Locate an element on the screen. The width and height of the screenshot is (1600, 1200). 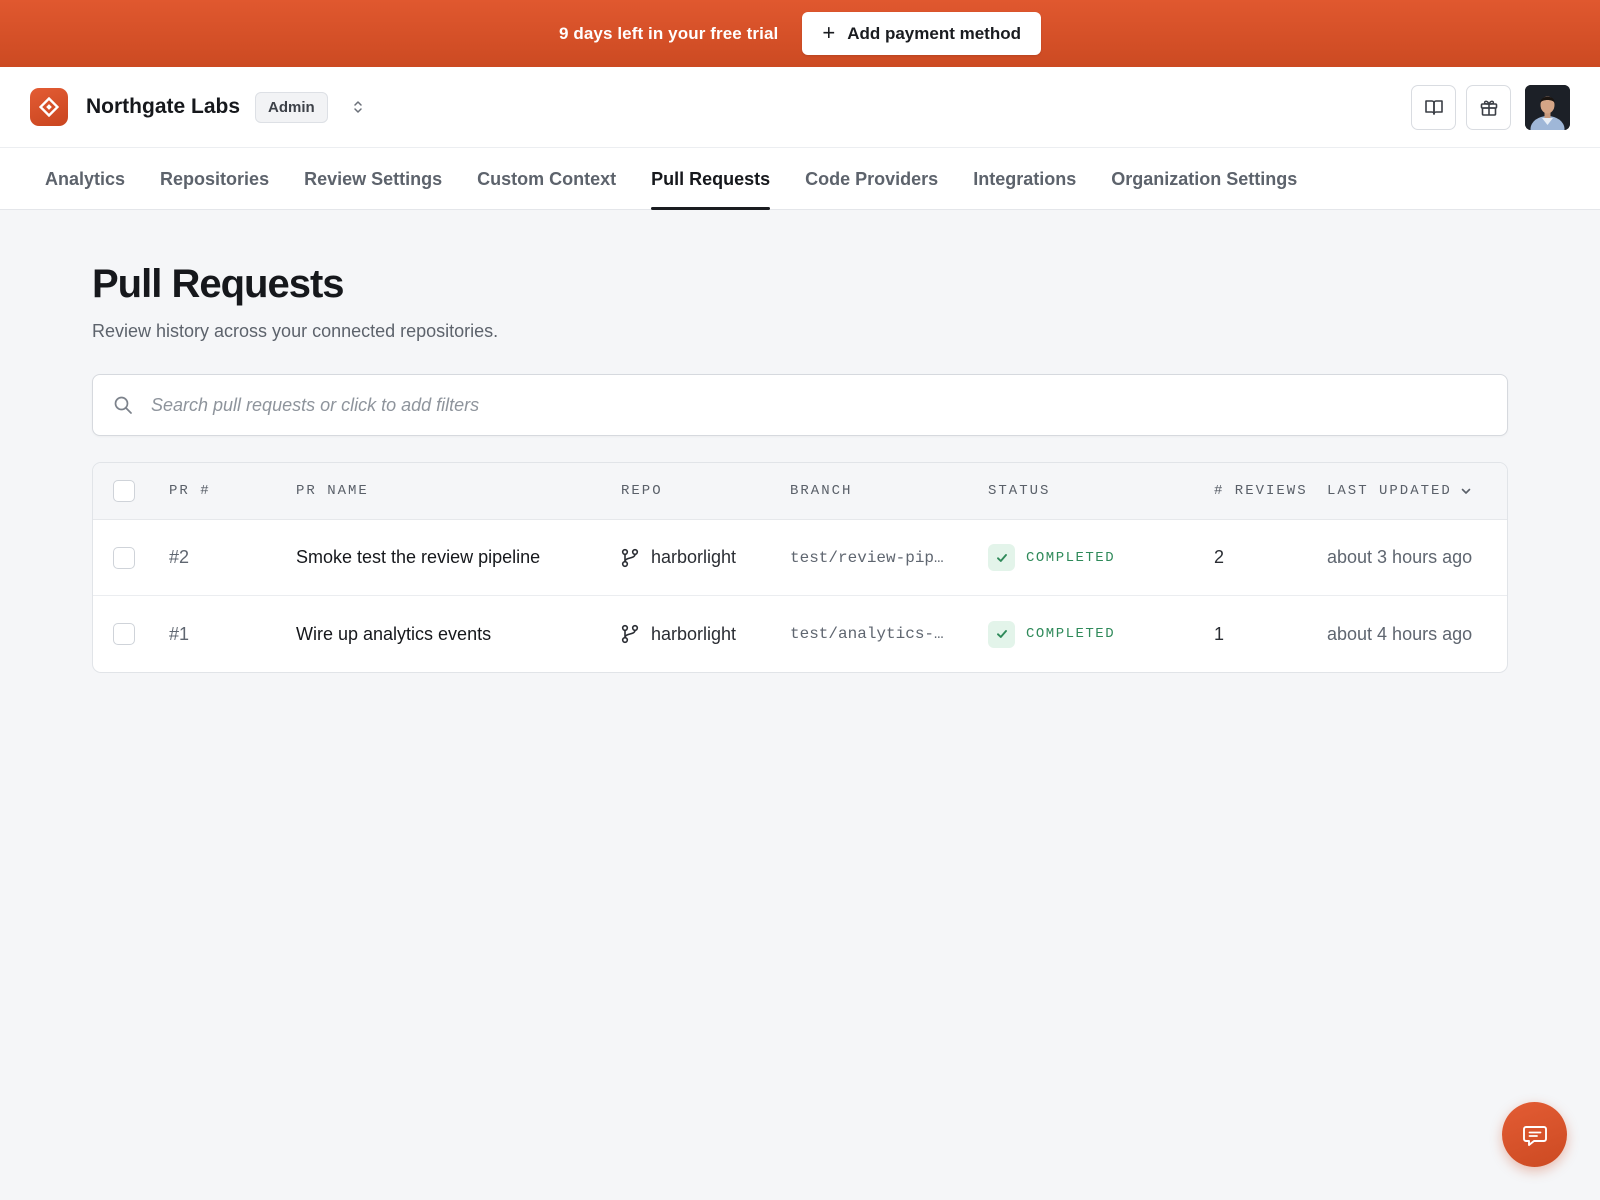
gift-icon is located at coordinates (1488, 108).